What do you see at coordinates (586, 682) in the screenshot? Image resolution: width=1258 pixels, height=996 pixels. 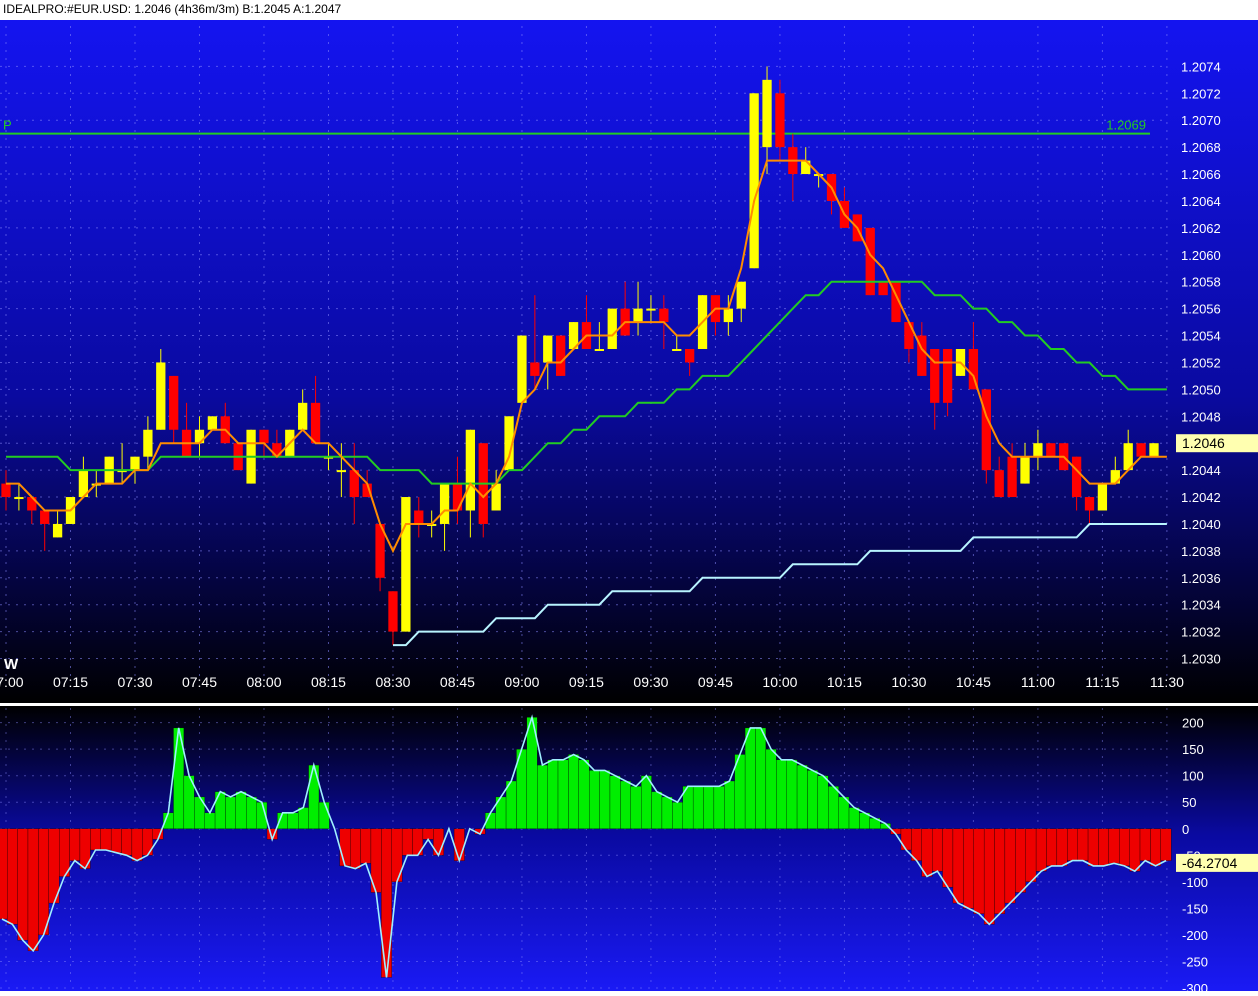 I see `time-tick-label: 09:15` at bounding box center [586, 682].